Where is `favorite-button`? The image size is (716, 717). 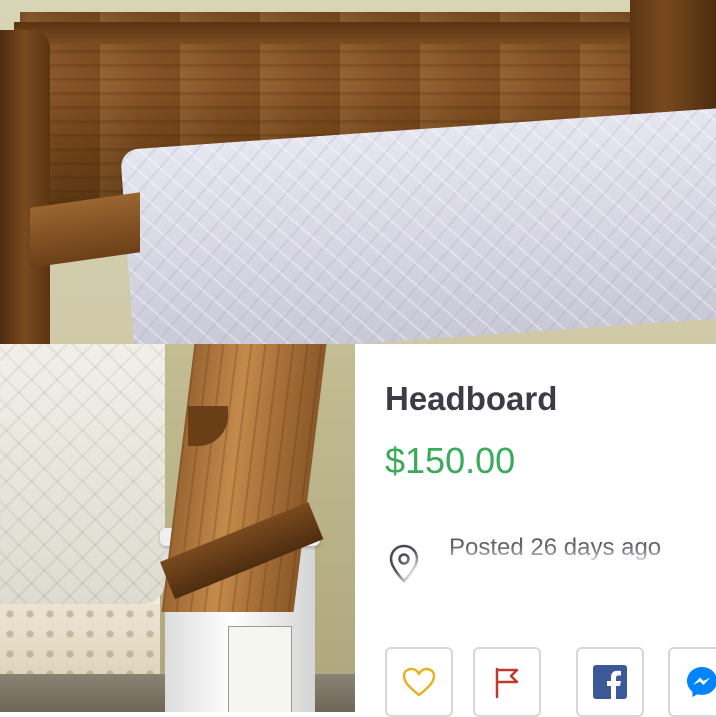
favorite-button is located at coordinates (419, 682).